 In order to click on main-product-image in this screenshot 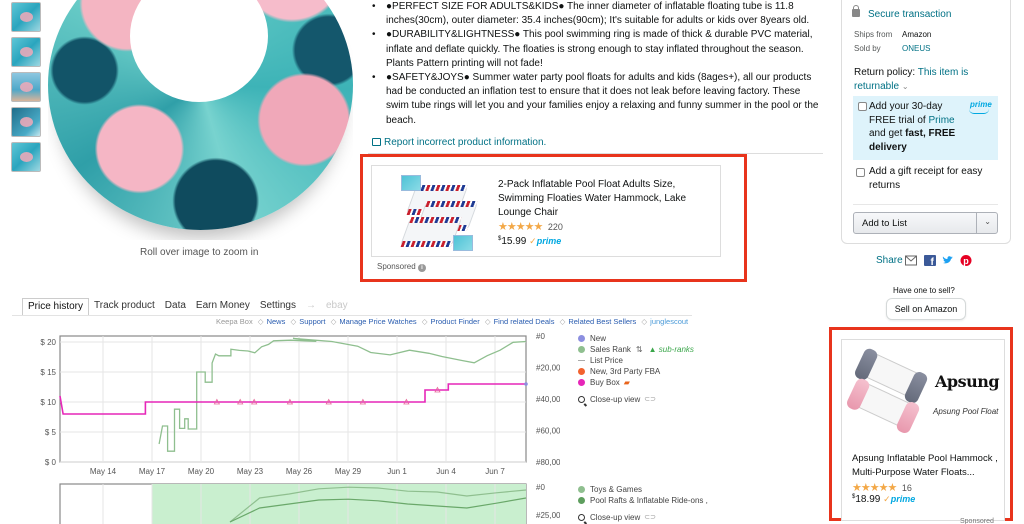, I will do `click(200, 120)`.